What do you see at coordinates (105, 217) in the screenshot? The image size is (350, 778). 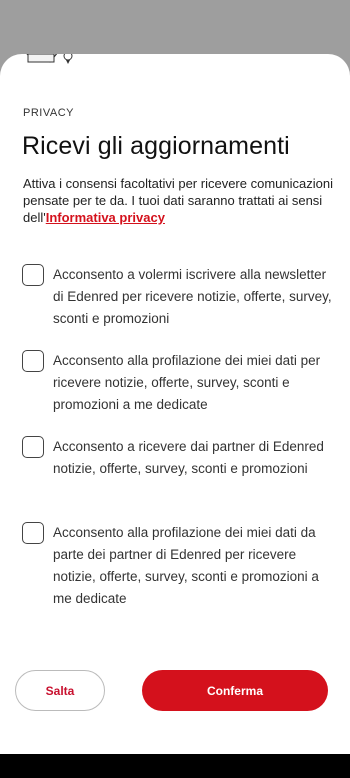 I see `privacy-policy-link: Informativa privacy` at bounding box center [105, 217].